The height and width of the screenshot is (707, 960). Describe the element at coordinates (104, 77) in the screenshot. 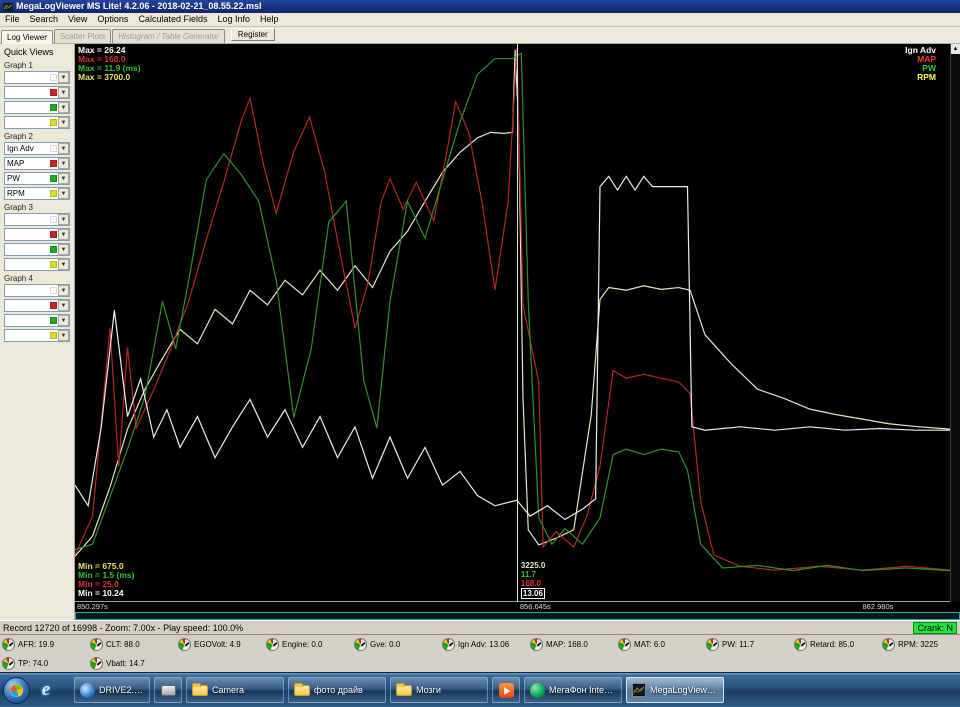

I see `max-label: Max = 3700.0` at that location.